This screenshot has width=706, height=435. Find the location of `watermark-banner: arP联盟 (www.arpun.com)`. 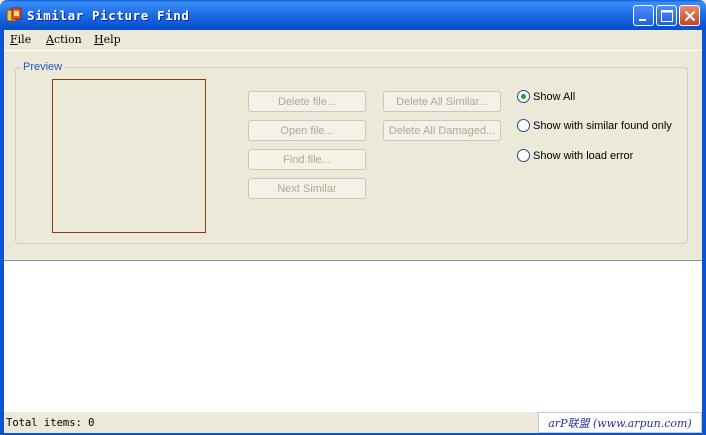

watermark-banner: arP联盟 (www.arpun.com) is located at coordinates (620, 422).